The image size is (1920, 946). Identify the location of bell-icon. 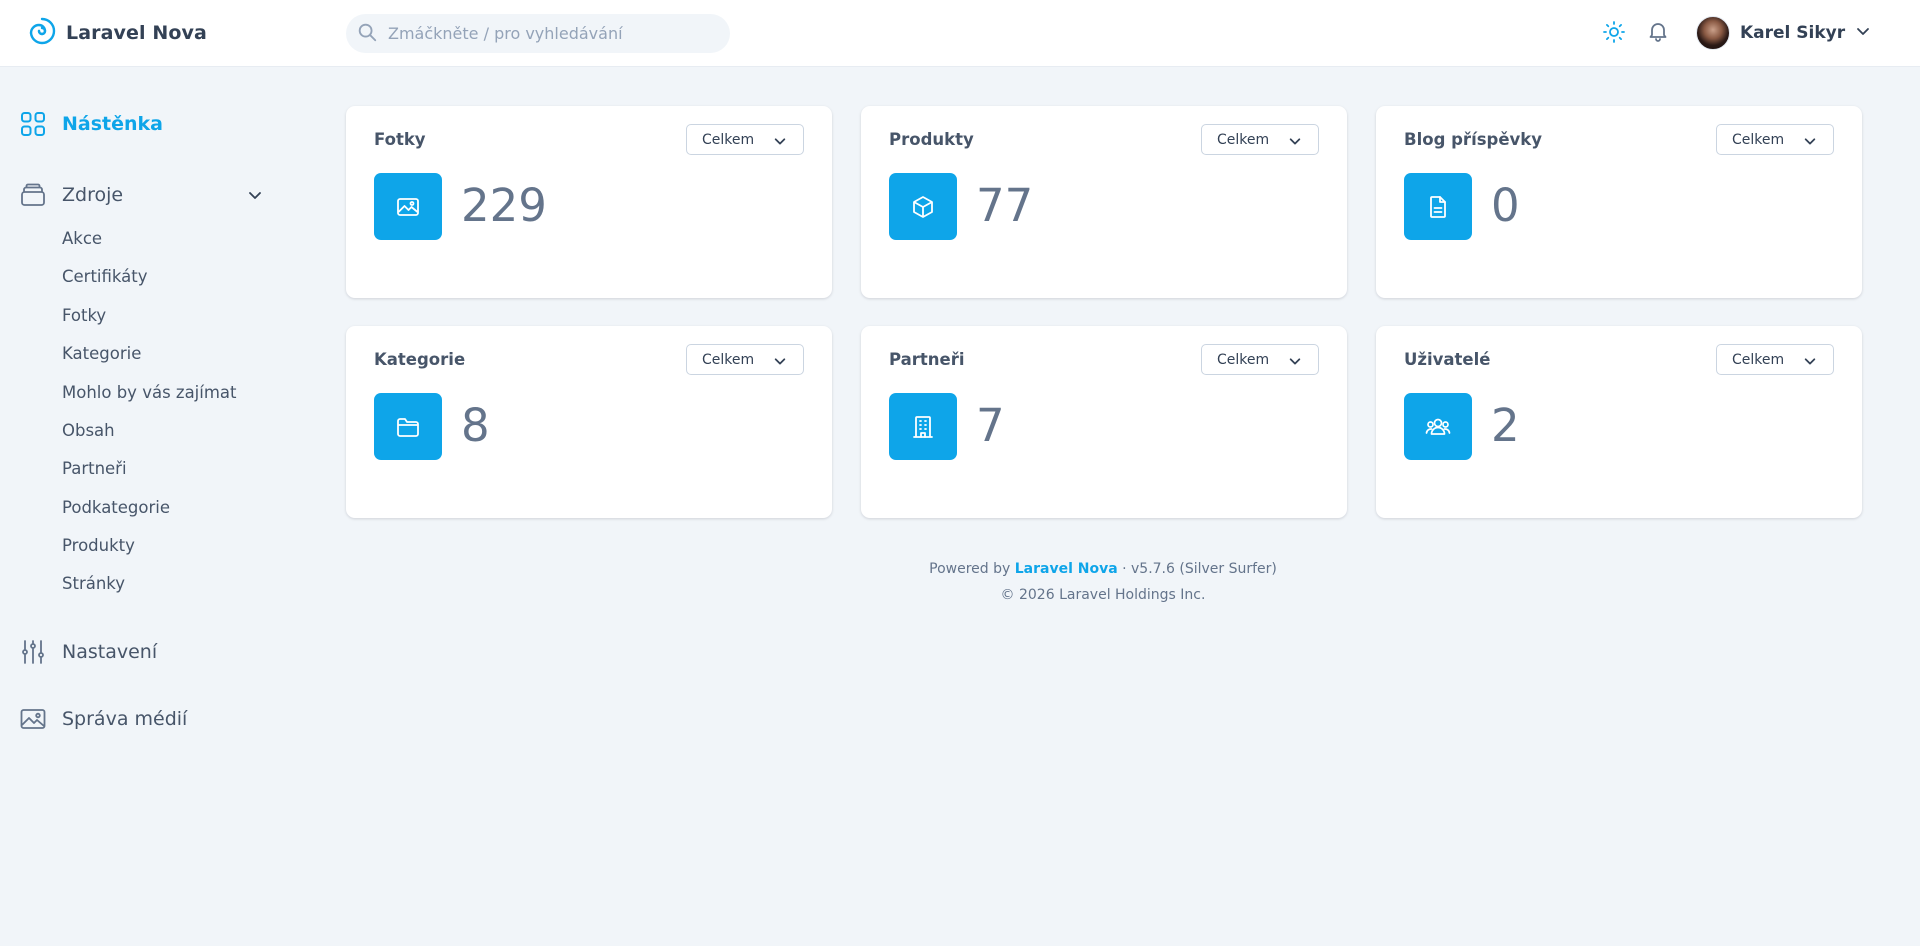
(1658, 33).